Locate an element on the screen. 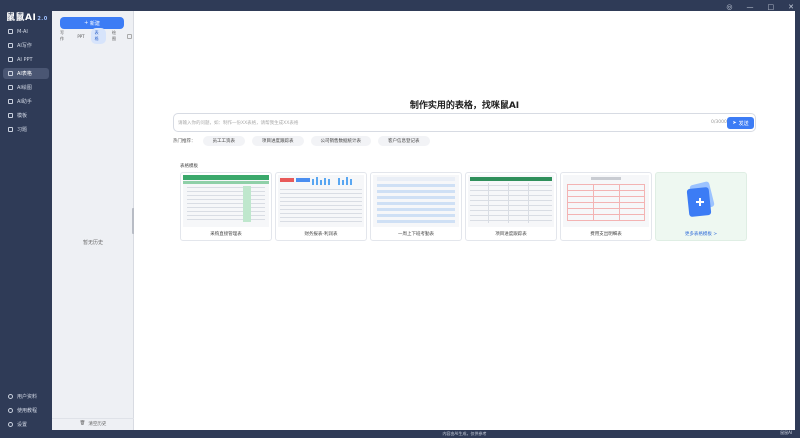 The image size is (800, 438). nav-tutorial: 使用教程 is located at coordinates (26, 410).